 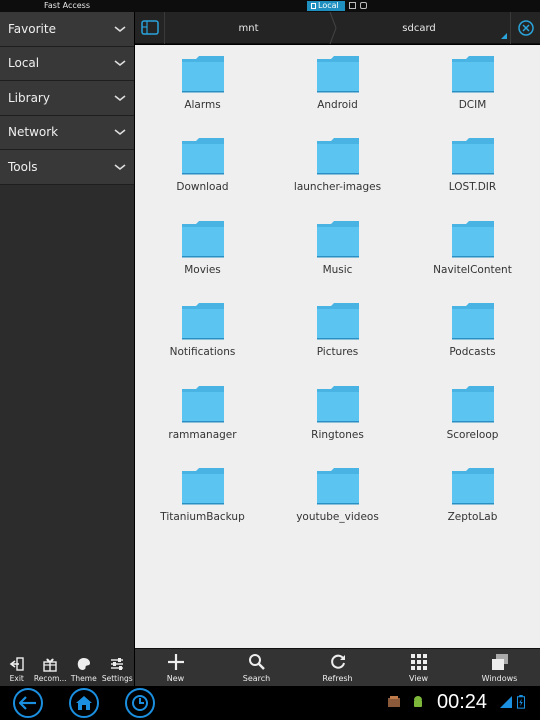 I want to click on folder-item: Android, so click(x=337, y=94).